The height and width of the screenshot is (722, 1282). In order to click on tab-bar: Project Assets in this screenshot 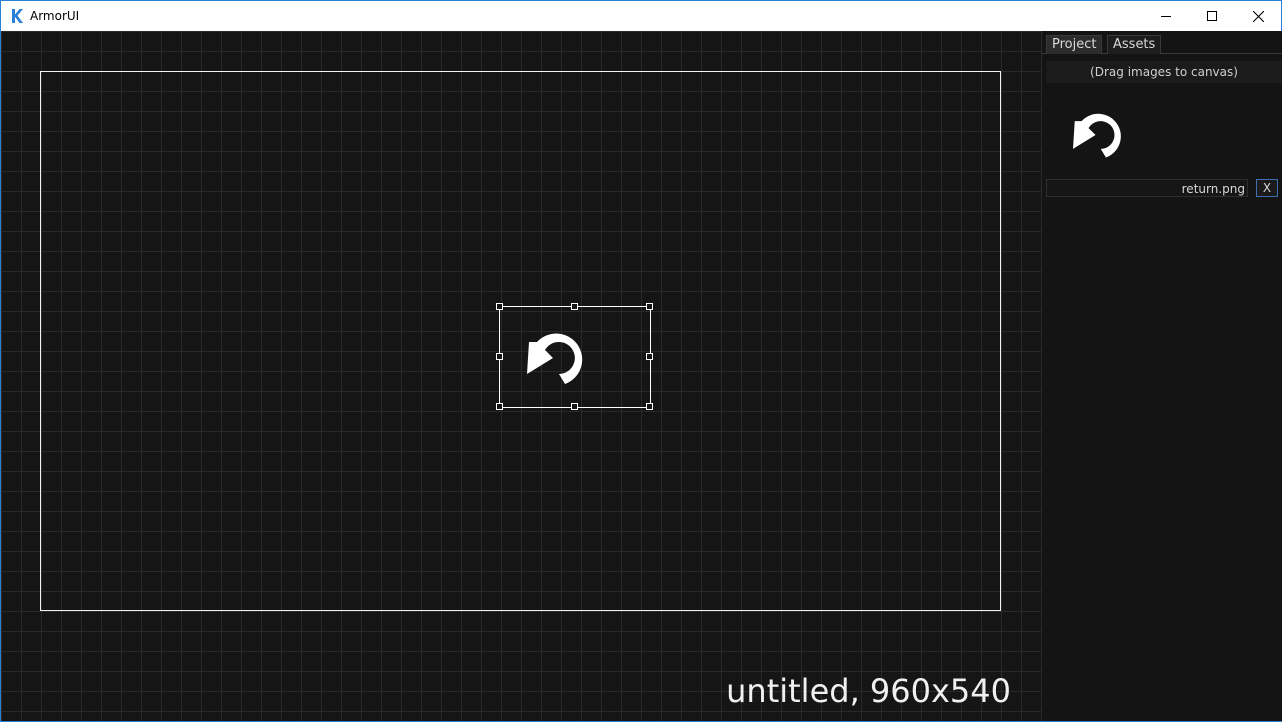, I will do `click(1162, 42)`.